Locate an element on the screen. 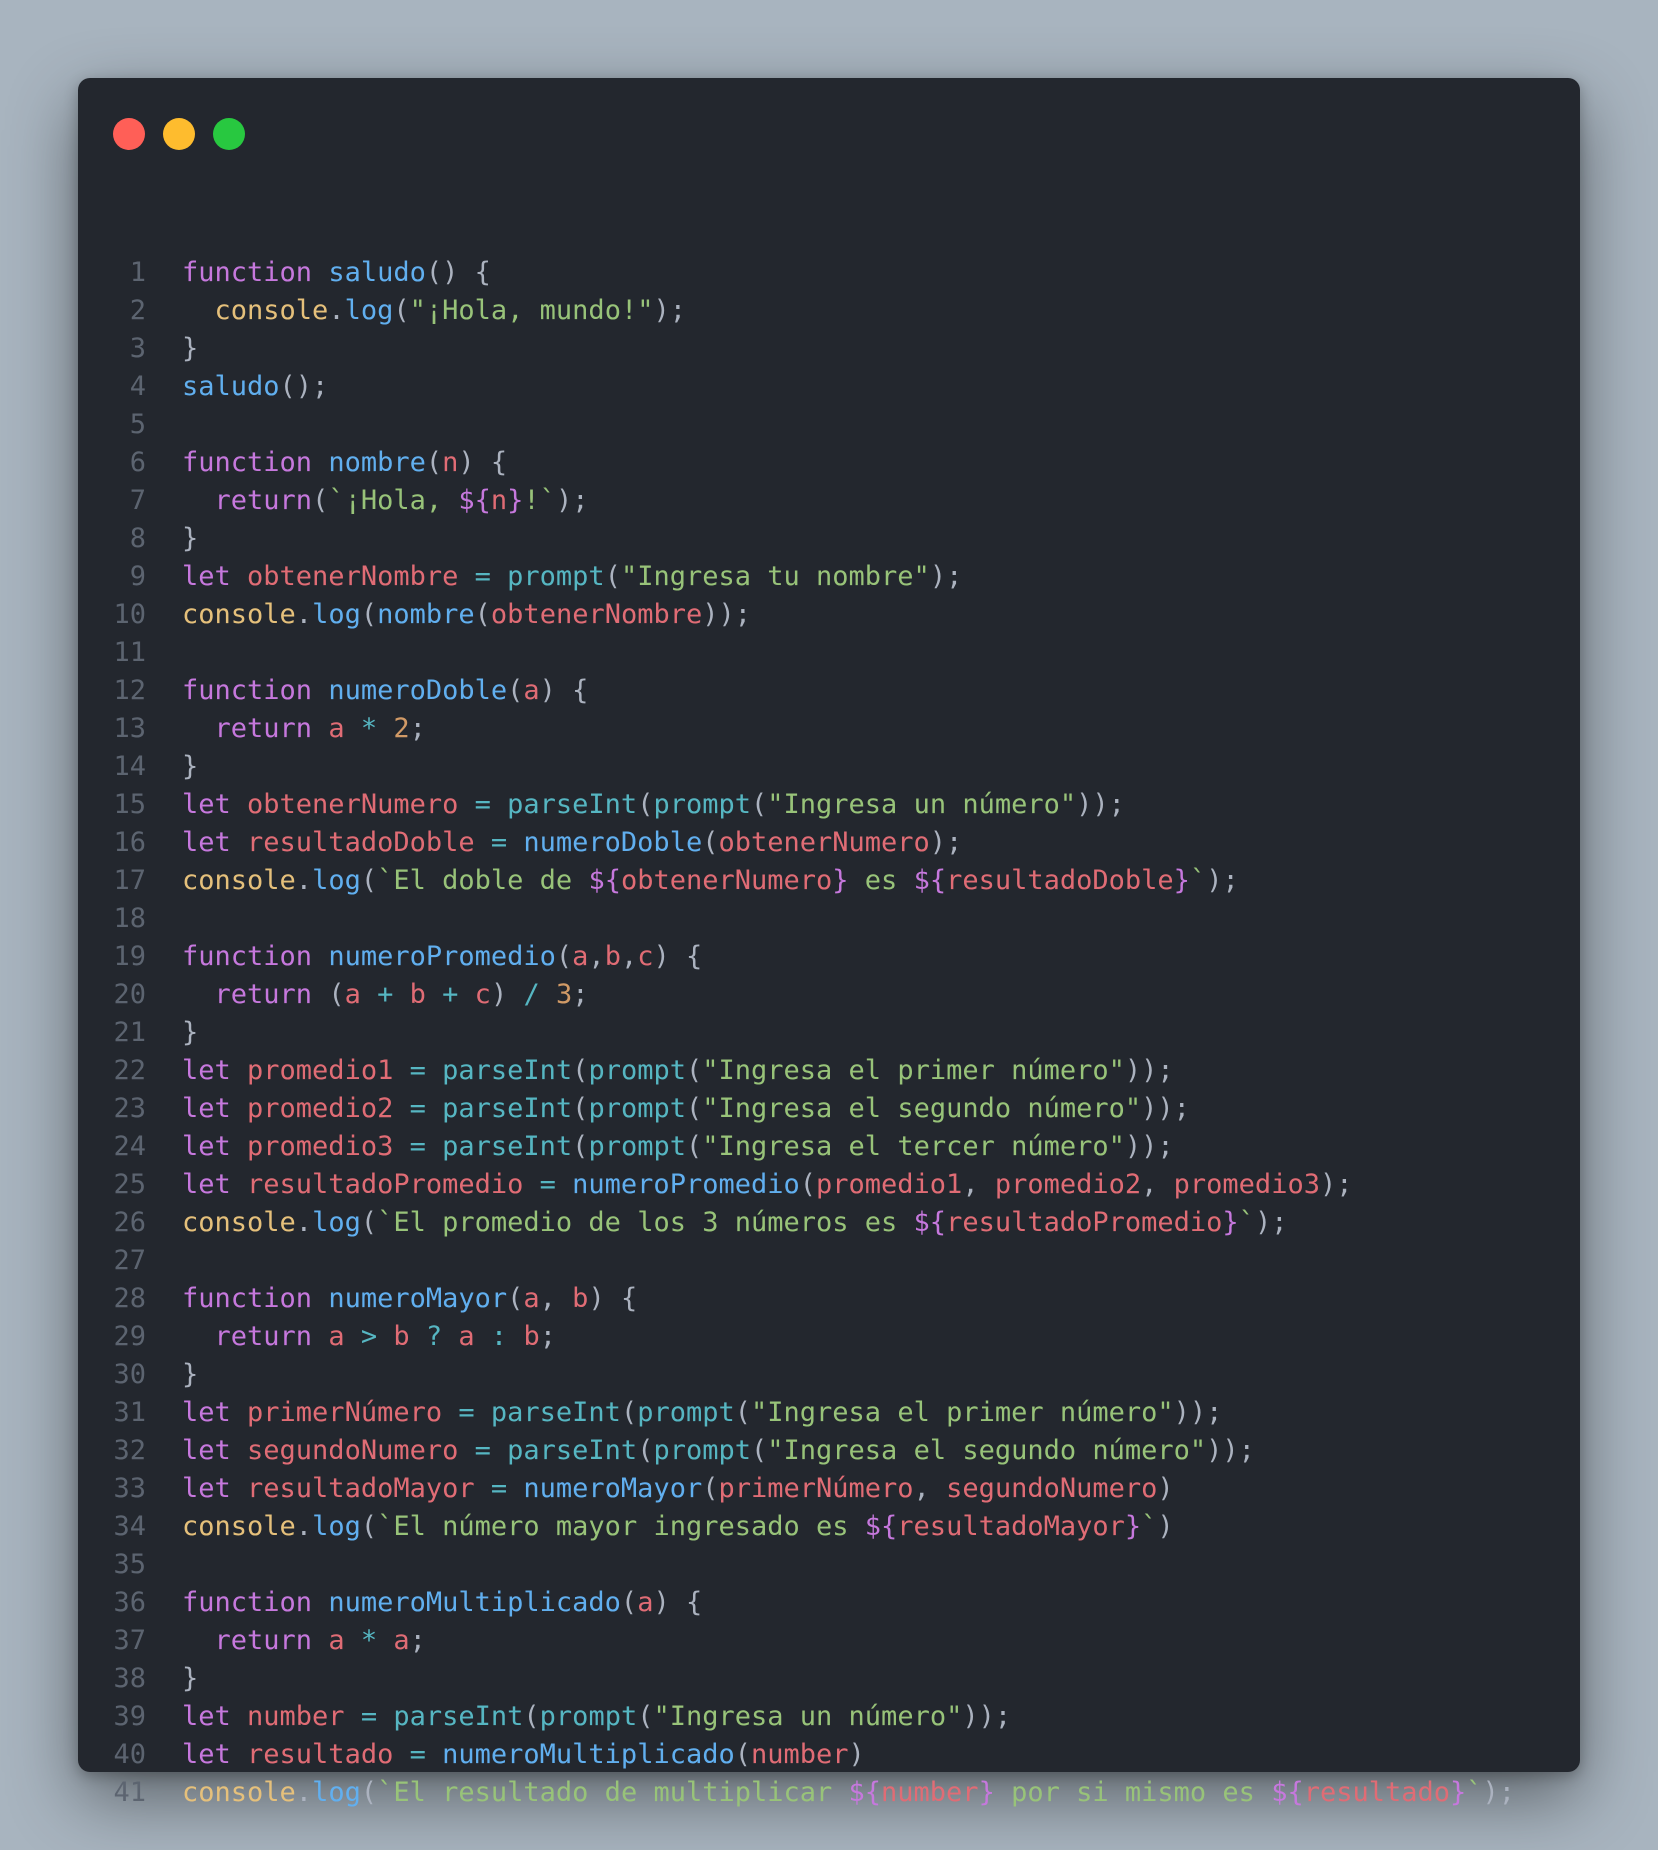  code-line: 8} is located at coordinates (829, 539).